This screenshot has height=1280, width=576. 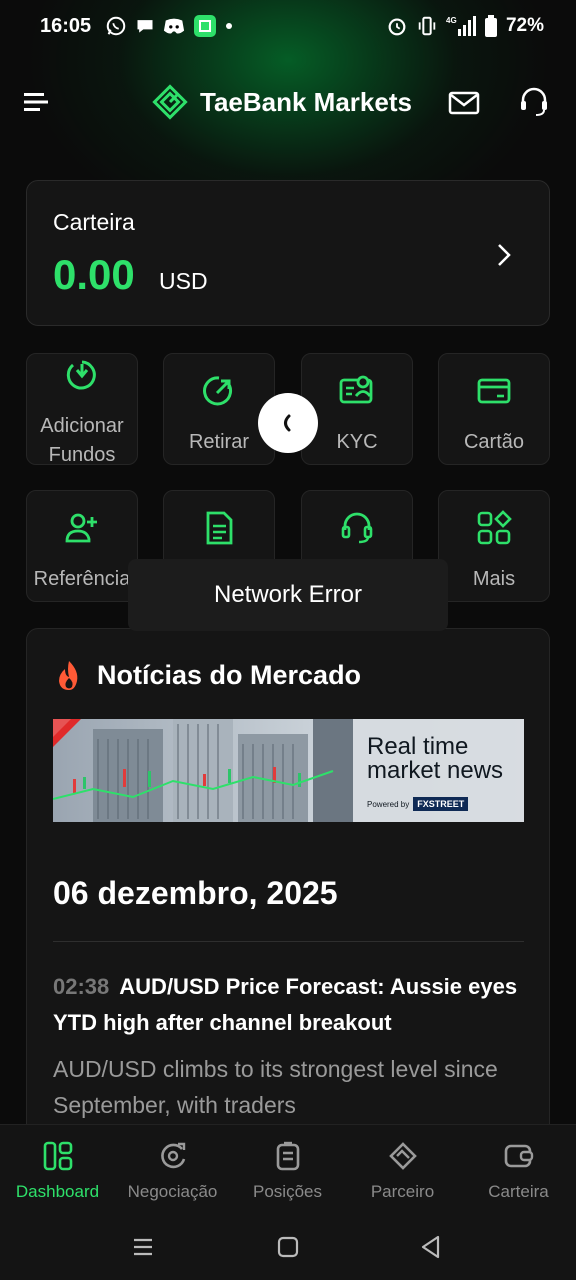 I want to click on wallet-card: Carteira 0.00 USD, so click(x=288, y=253).